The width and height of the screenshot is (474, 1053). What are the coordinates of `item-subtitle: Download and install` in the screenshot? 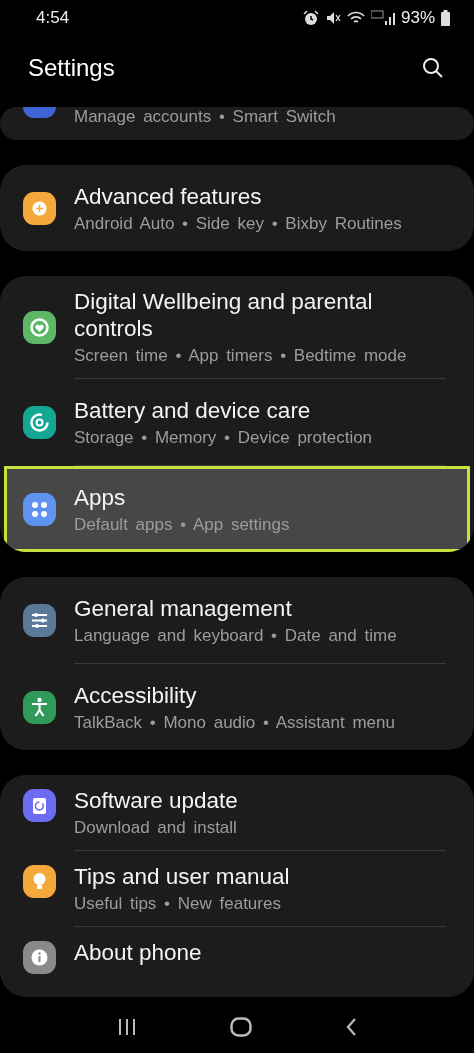 It's located at (156, 828).